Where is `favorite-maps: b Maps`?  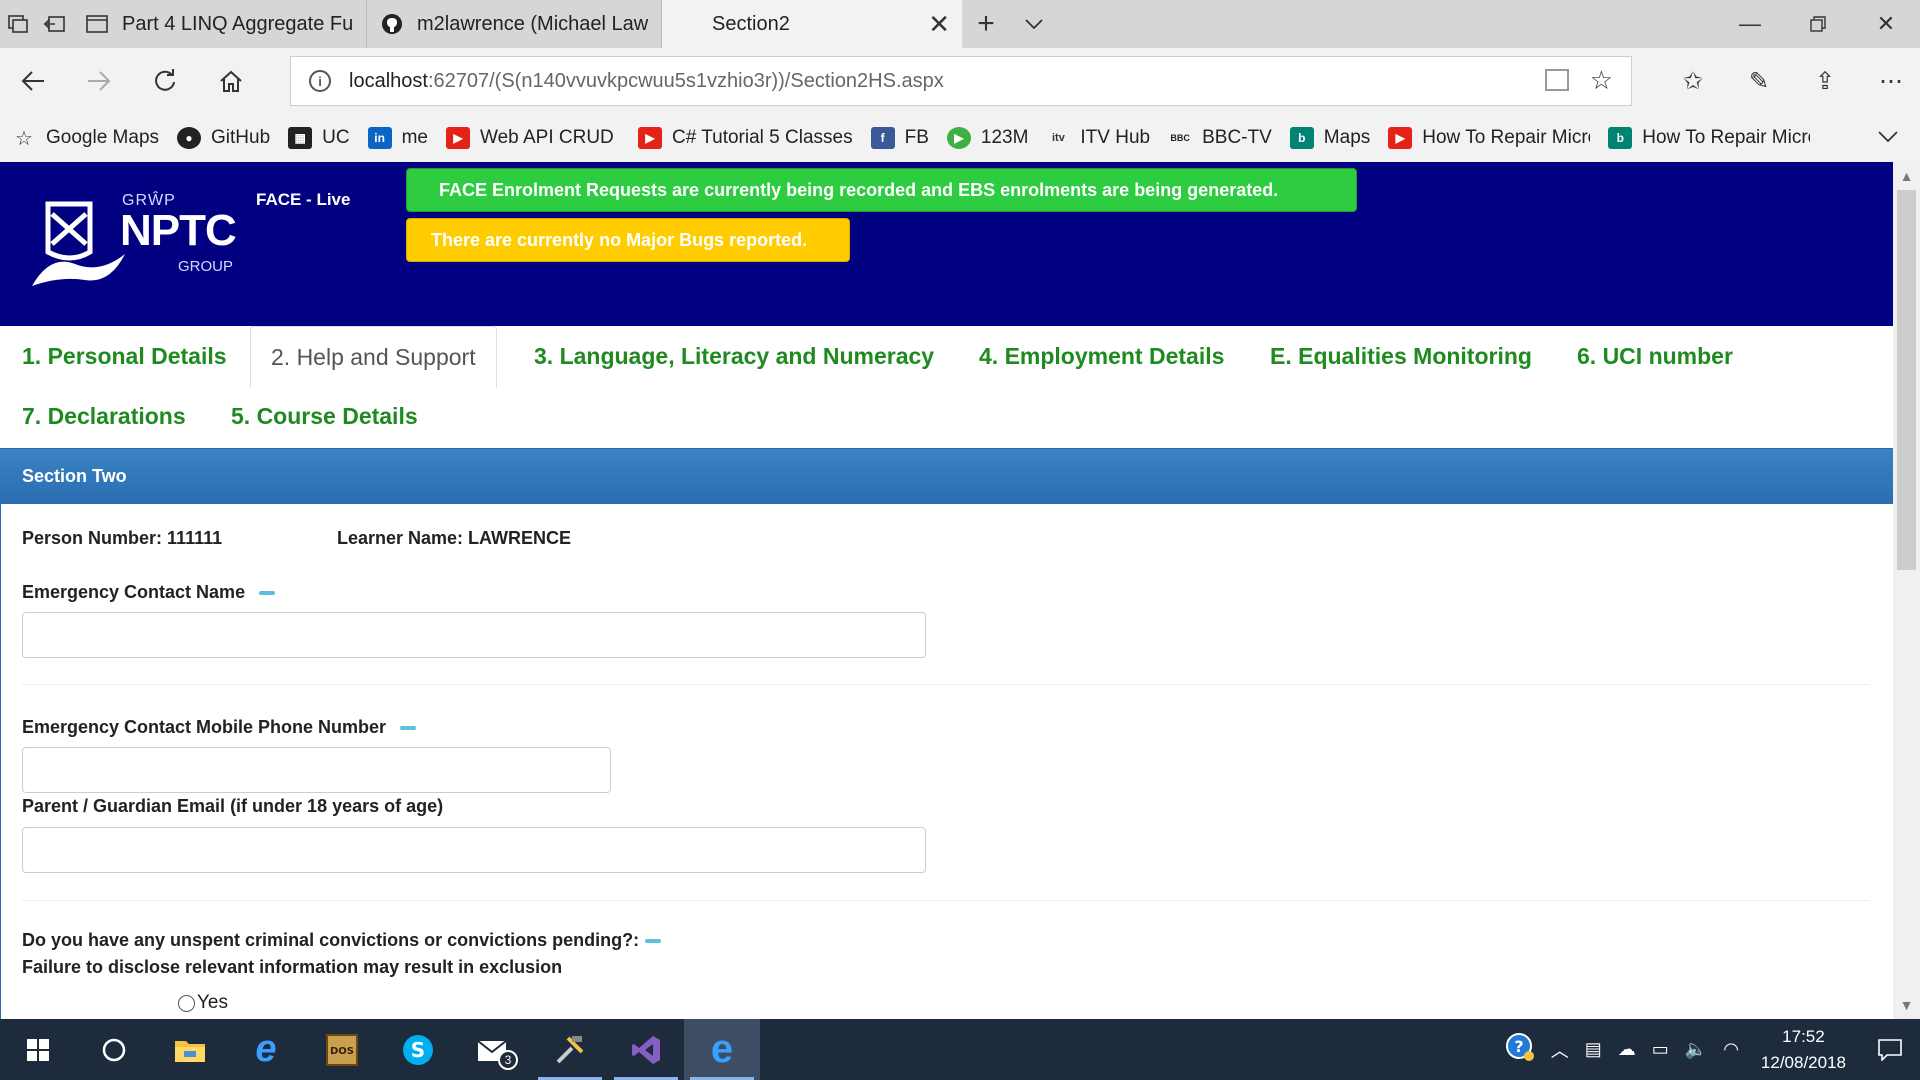
favorite-maps: b Maps is located at coordinates (1329, 138).